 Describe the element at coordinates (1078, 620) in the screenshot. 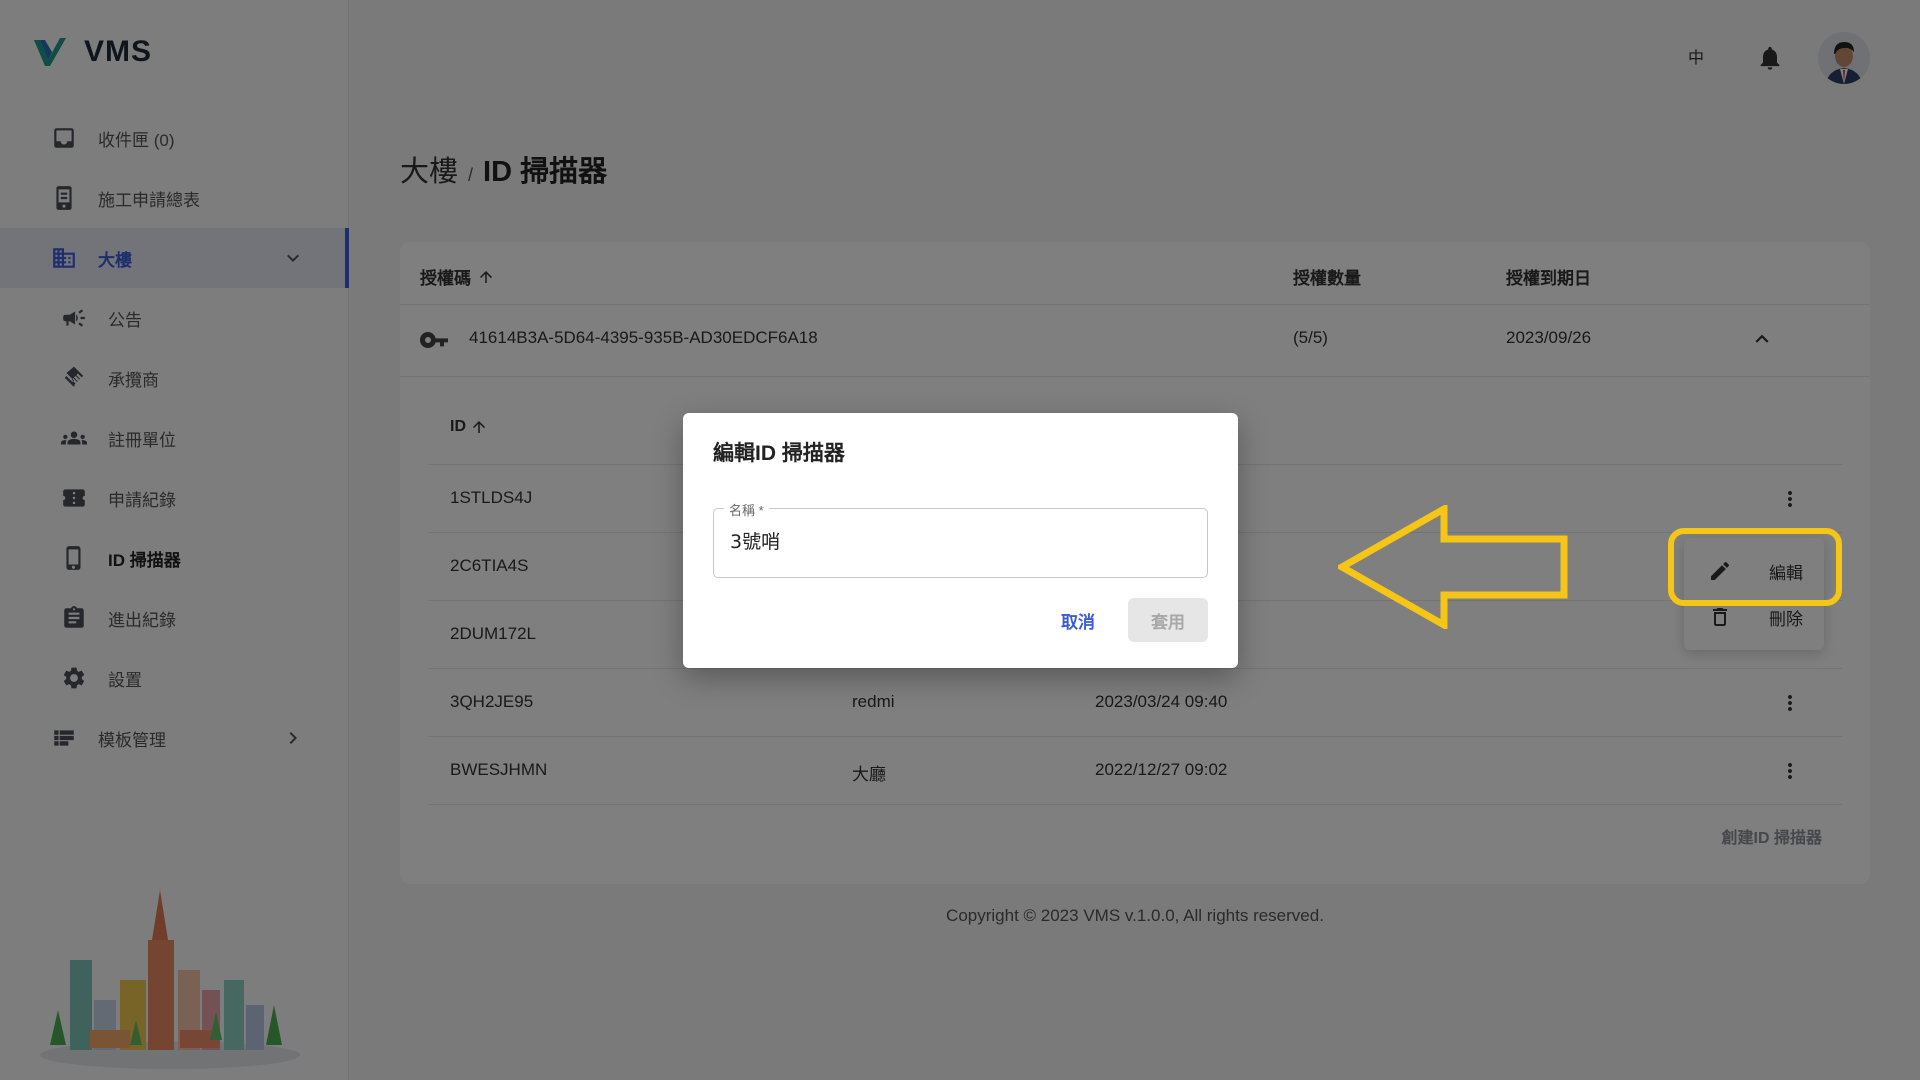

I see `cancel-button: 取消` at that location.